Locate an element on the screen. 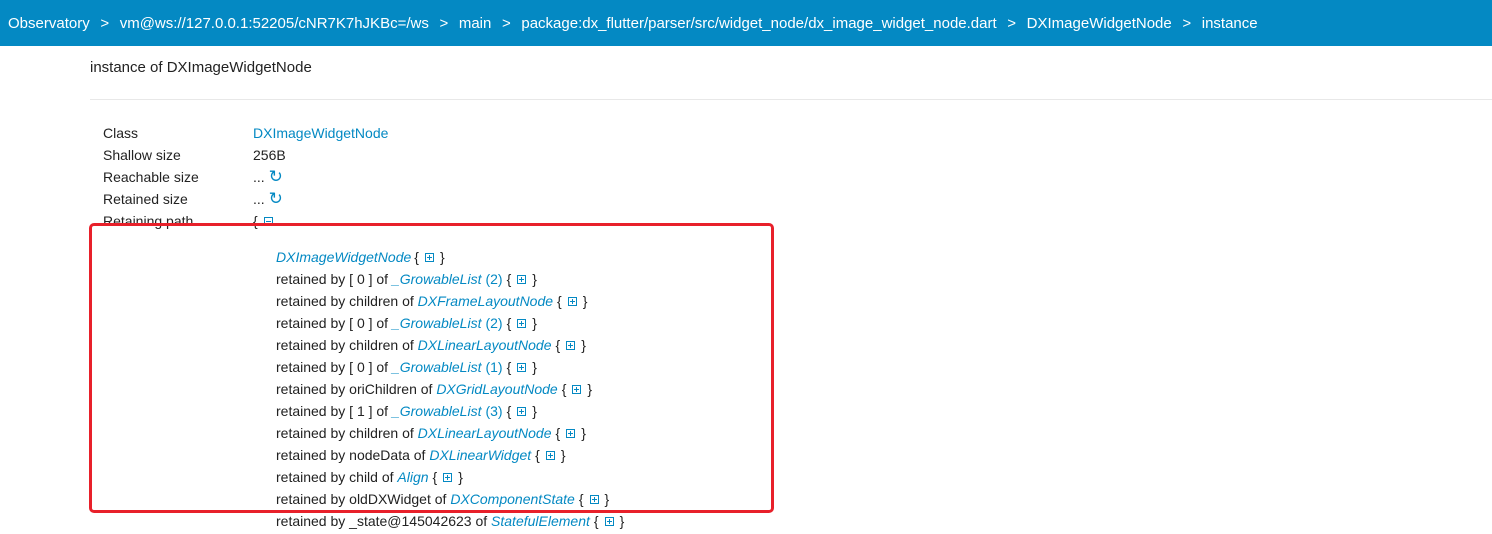  retaining-path-entry: retained by [ 0 ] of _GrowableList (1){} is located at coordinates (397, 369).